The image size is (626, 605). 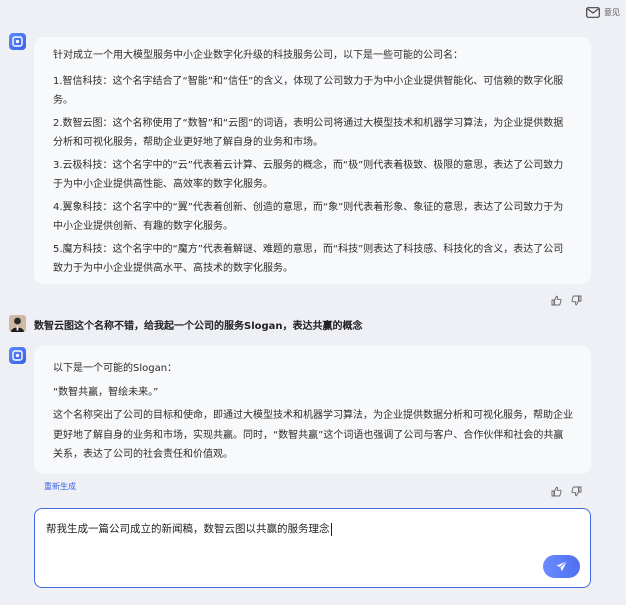 What do you see at coordinates (198, 326) in the screenshot?
I see `user-message: 数智云图这个名称不错，给我起一个公司的服务Slogan，表达共赢的概念` at bounding box center [198, 326].